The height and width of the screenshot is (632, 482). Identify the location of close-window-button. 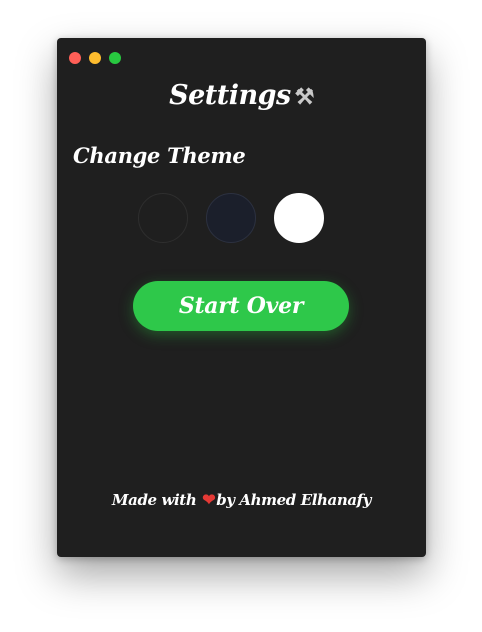
(75, 58).